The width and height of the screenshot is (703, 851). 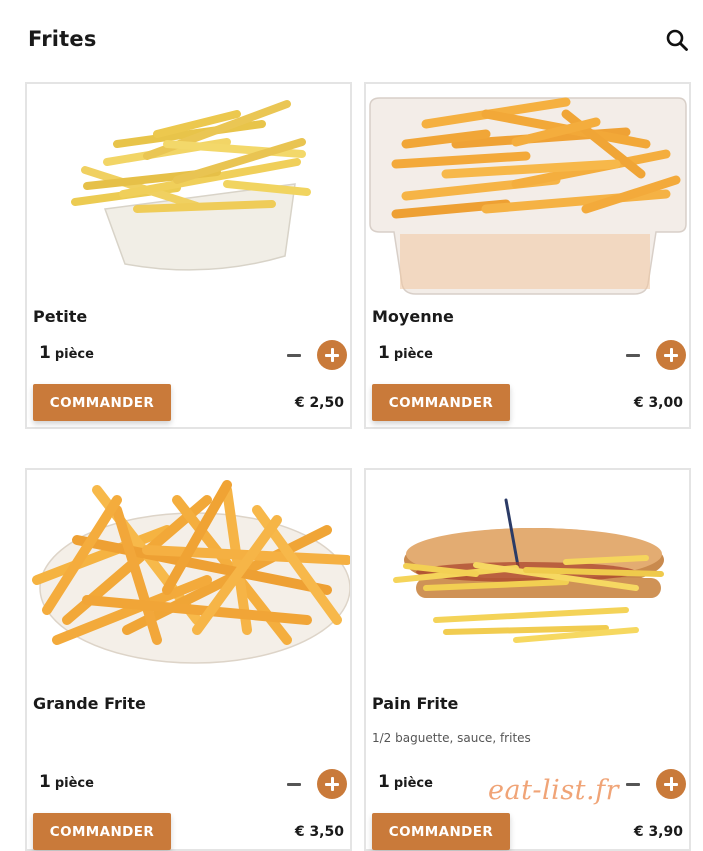 What do you see at coordinates (677, 40) in the screenshot?
I see `search-icon` at bounding box center [677, 40].